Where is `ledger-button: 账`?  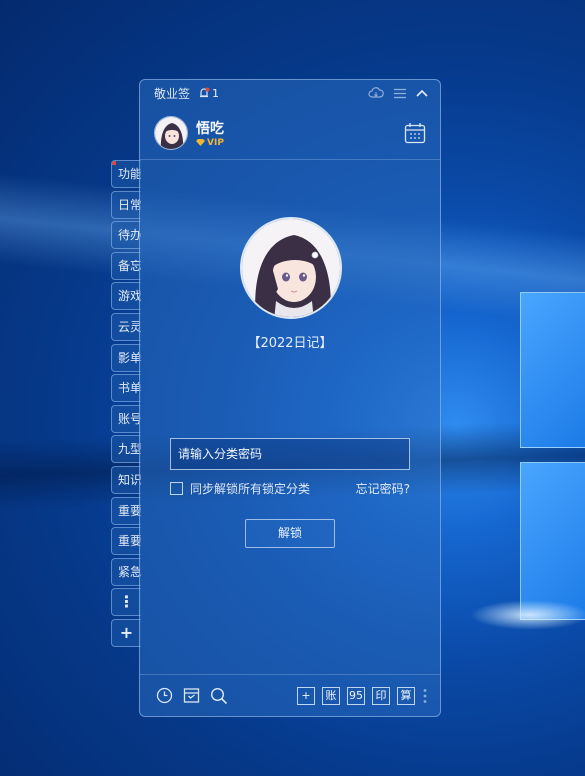 ledger-button: 账 is located at coordinates (331, 695).